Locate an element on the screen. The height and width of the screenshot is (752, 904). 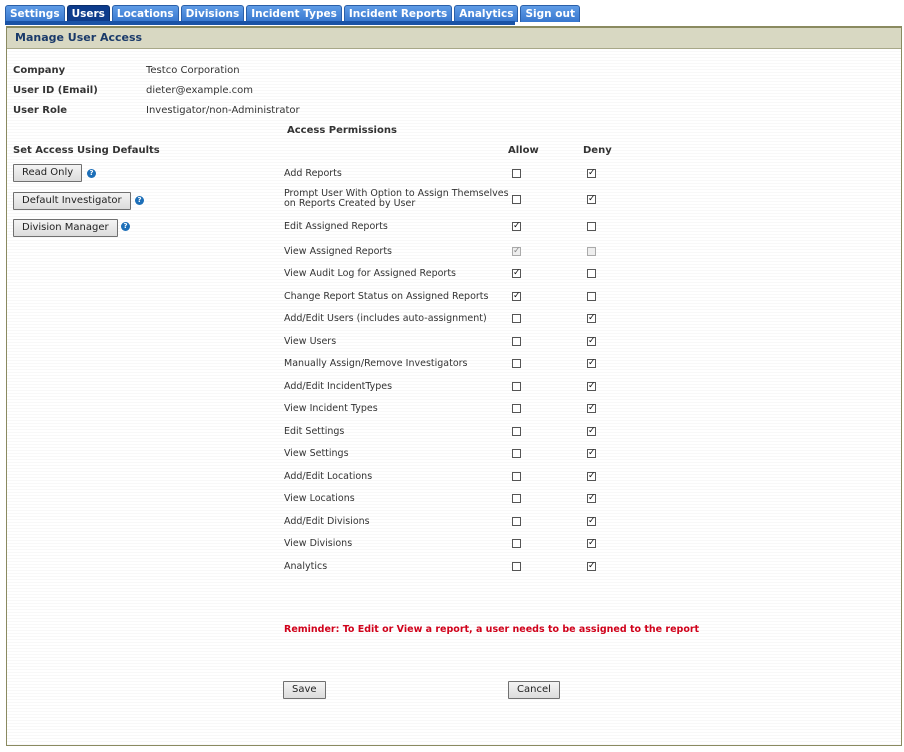
deny-column-header: Deny is located at coordinates (597, 150).